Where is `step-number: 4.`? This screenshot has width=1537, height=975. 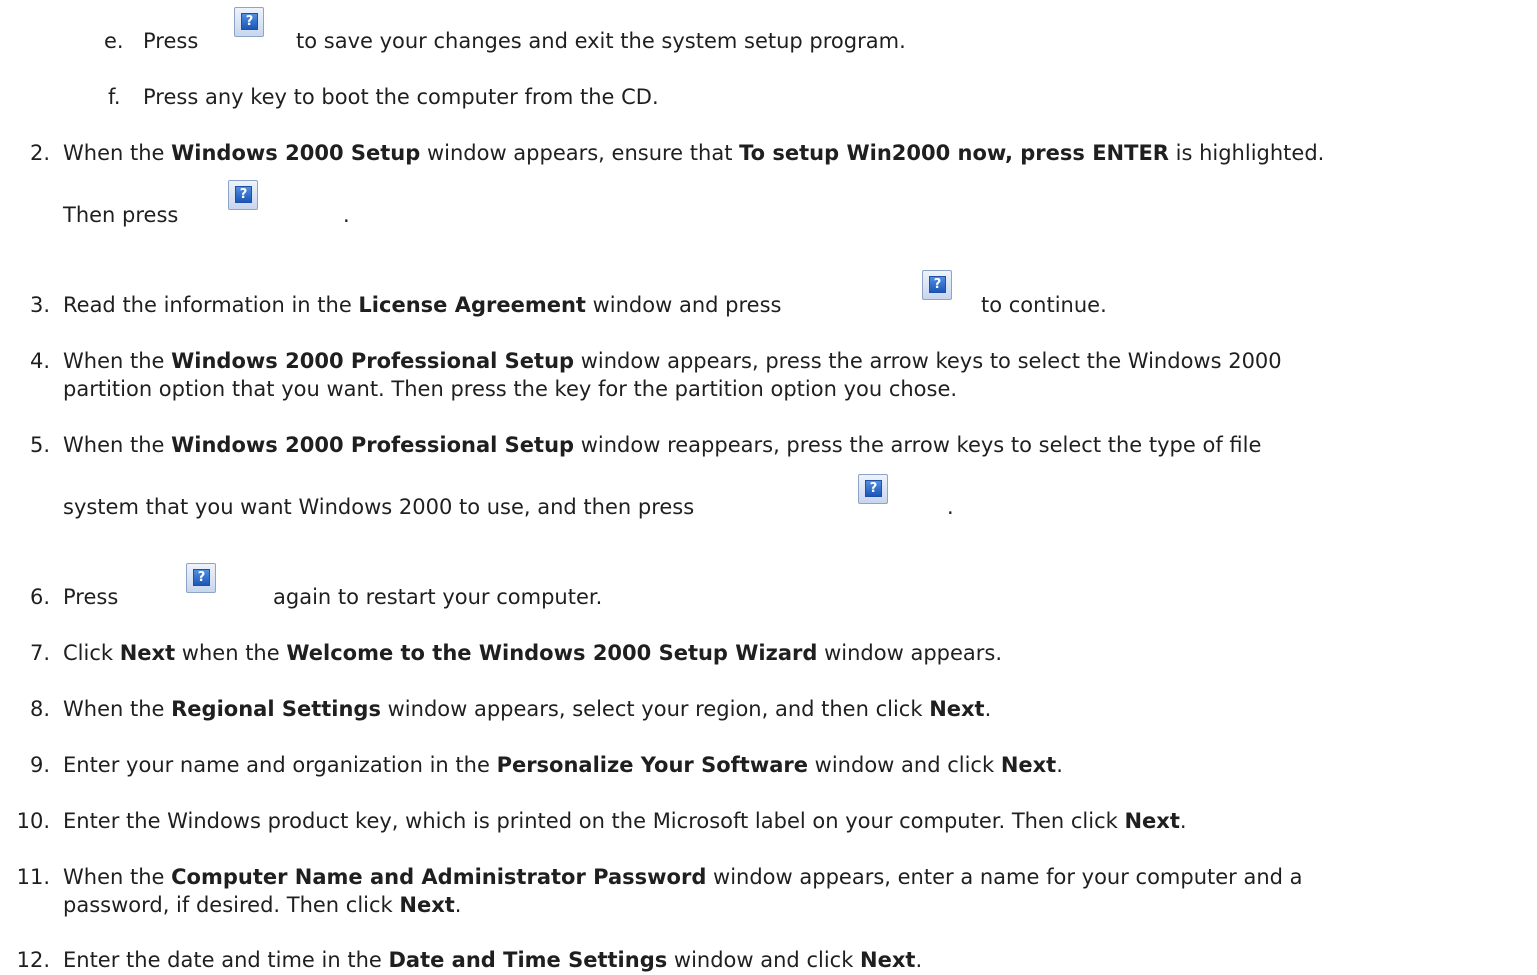 step-number: 4. is located at coordinates (39, 361).